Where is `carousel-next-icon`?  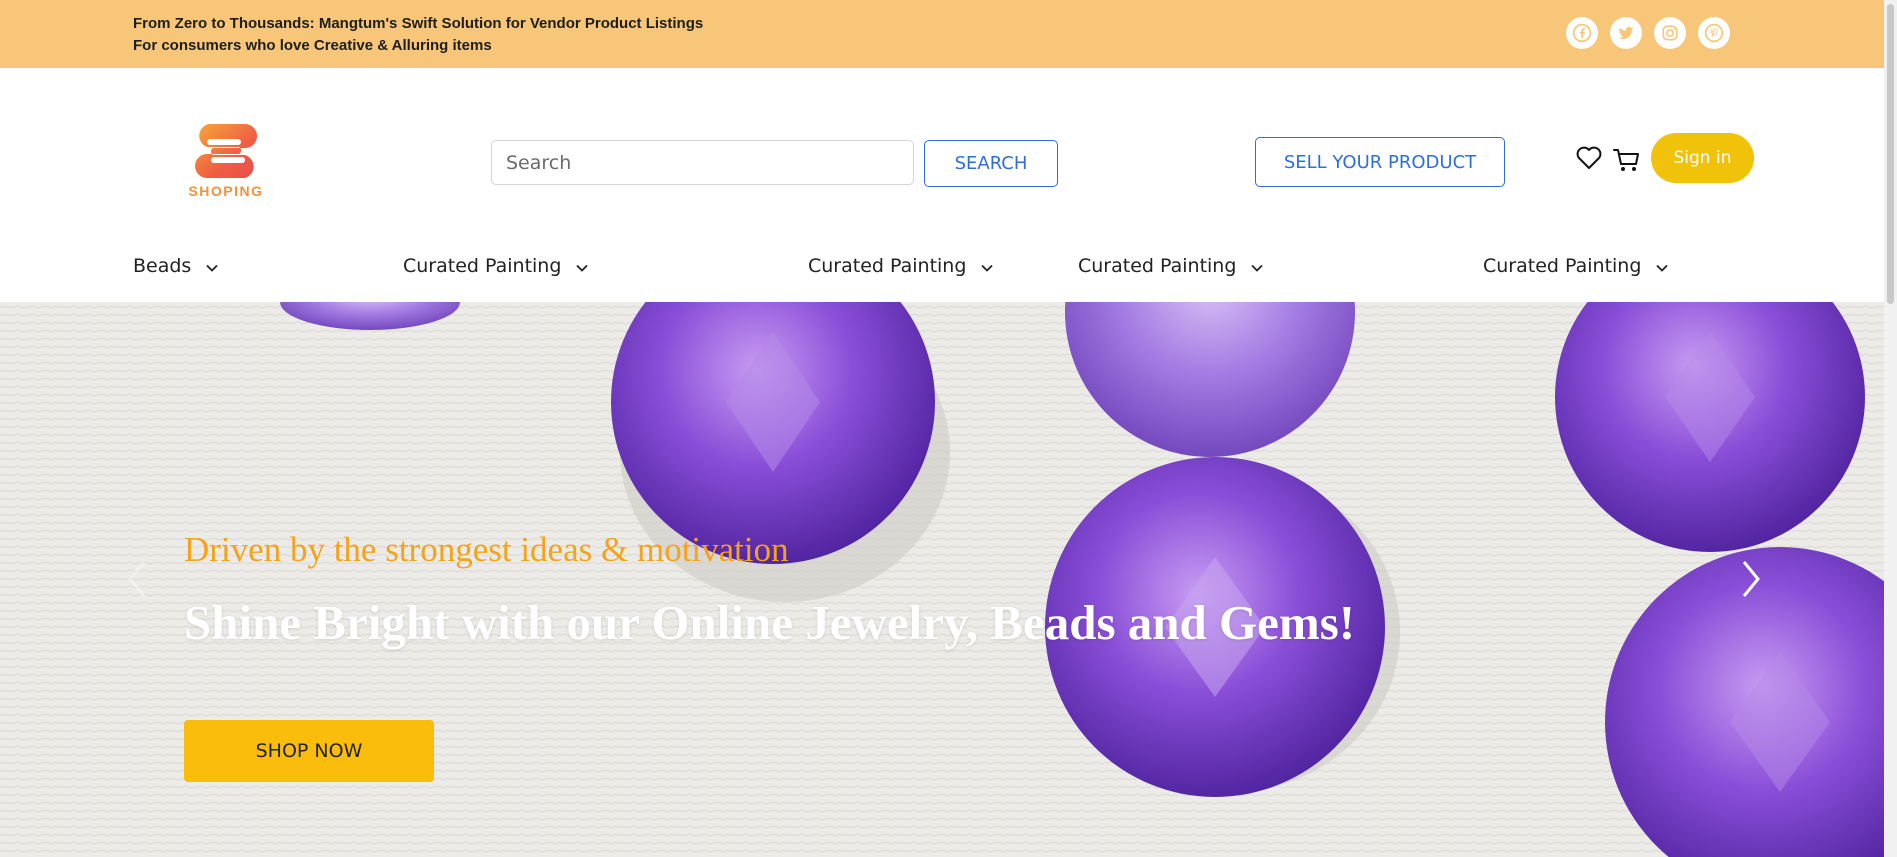
carousel-next-icon is located at coordinates (1751, 579).